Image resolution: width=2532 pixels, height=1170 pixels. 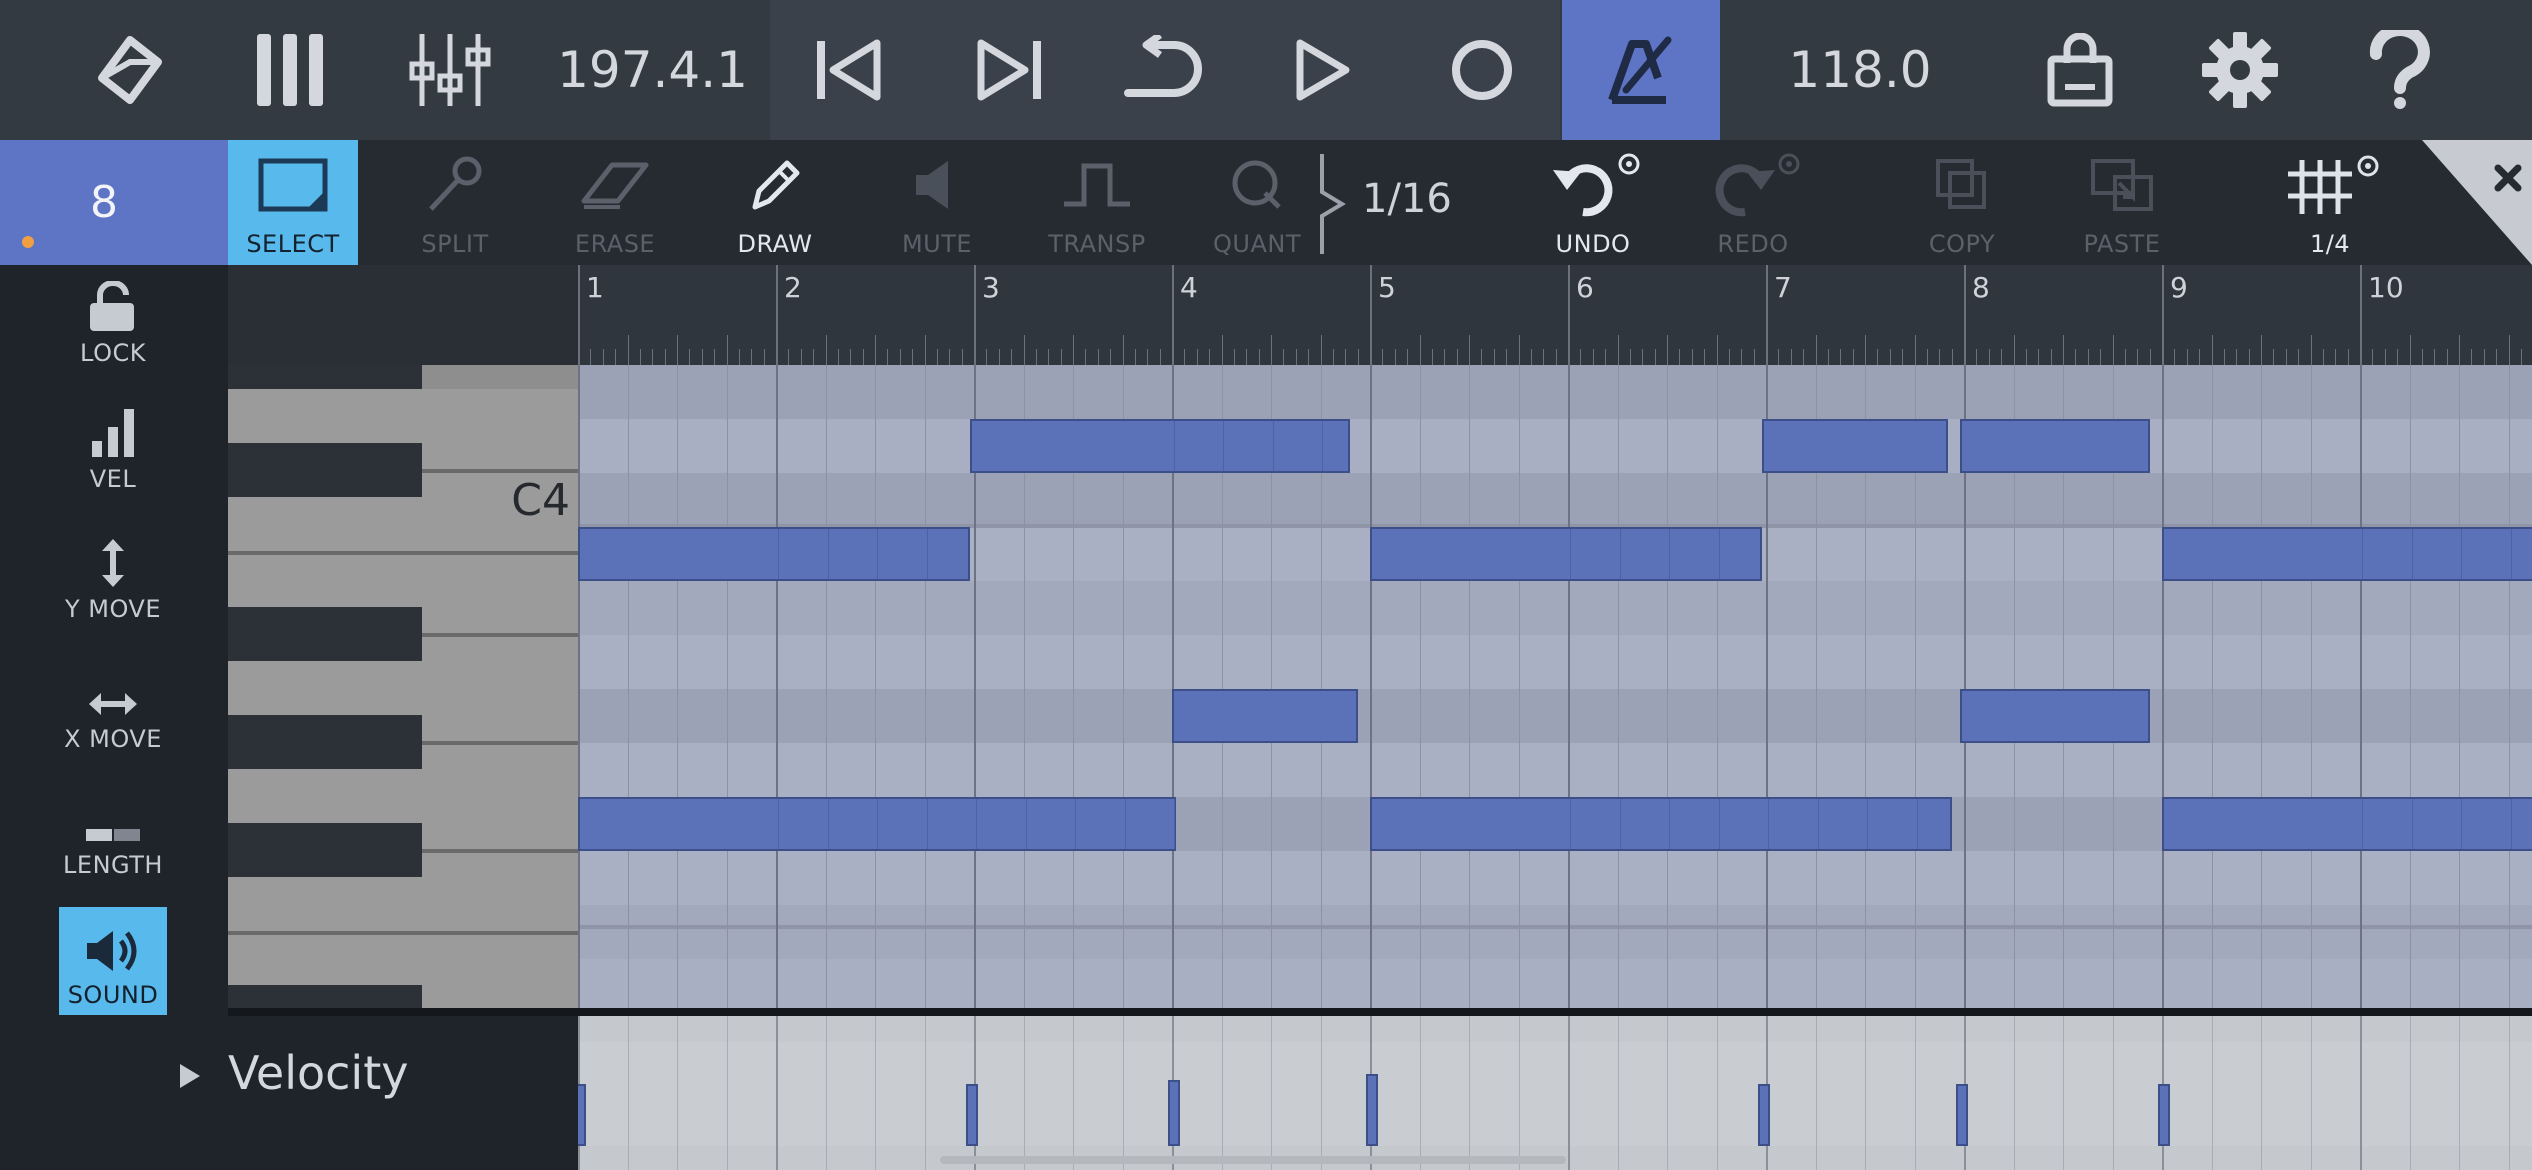 I want to click on redo-button: REDO, so click(x=1753, y=202).